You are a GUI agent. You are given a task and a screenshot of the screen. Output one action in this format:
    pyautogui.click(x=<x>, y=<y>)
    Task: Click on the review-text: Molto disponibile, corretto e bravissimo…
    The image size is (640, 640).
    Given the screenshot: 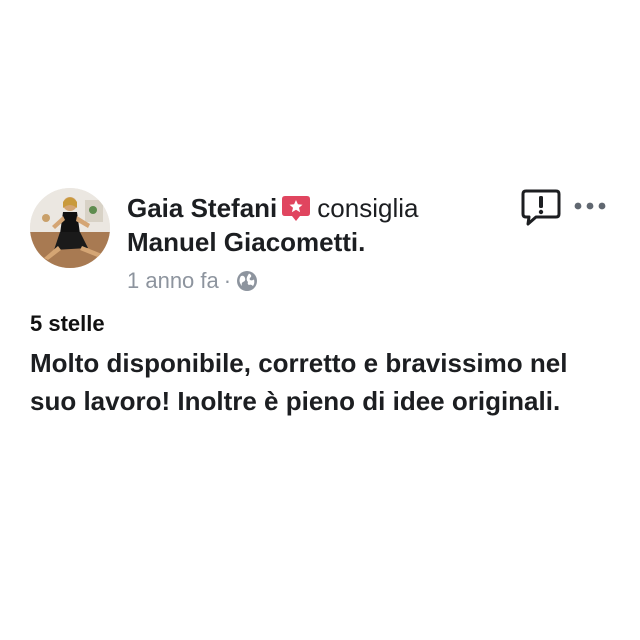 What is the action you would take?
    pyautogui.click(x=299, y=382)
    